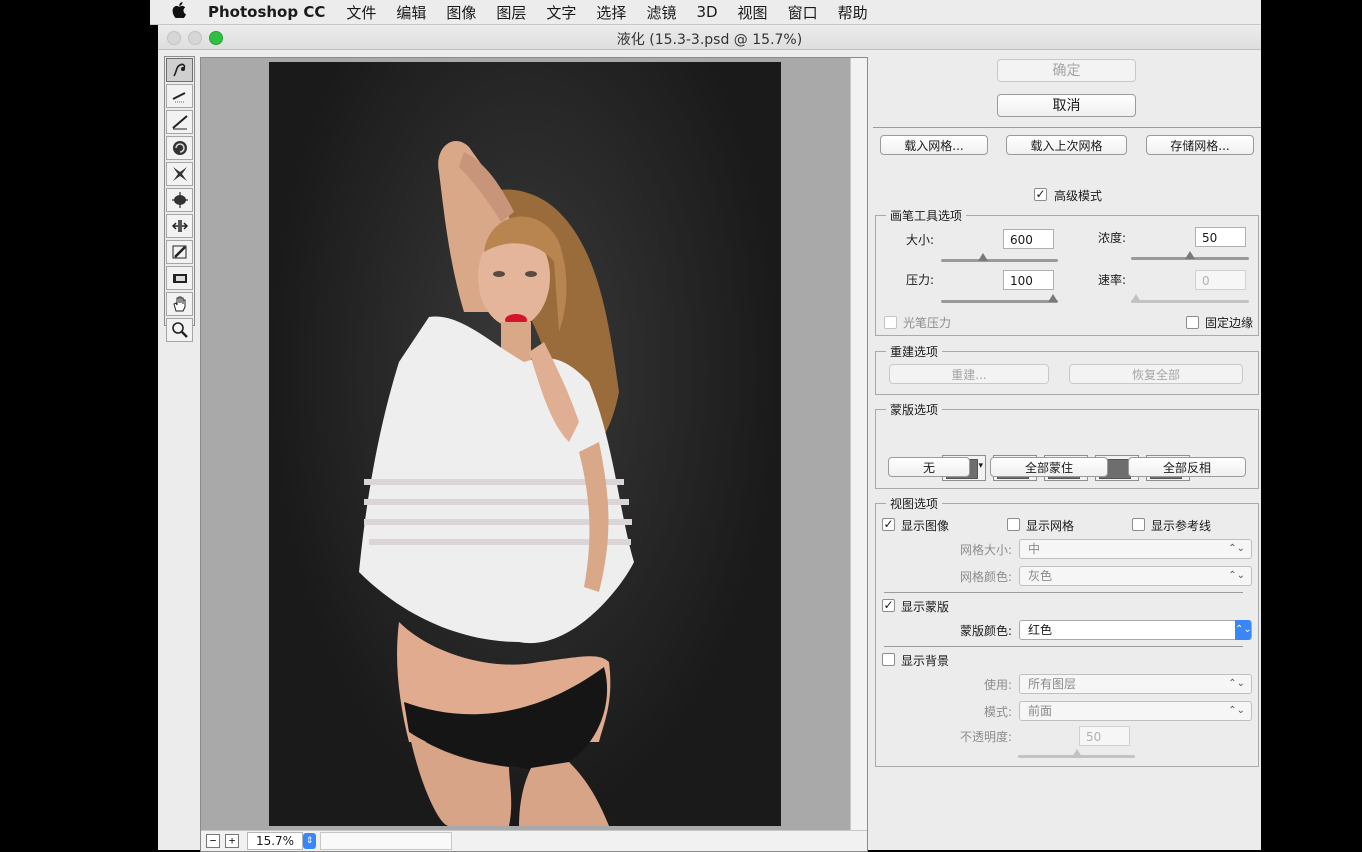  Describe the element at coordinates (266, 12) in the screenshot. I see `app-menu: Photoshop CC` at that location.